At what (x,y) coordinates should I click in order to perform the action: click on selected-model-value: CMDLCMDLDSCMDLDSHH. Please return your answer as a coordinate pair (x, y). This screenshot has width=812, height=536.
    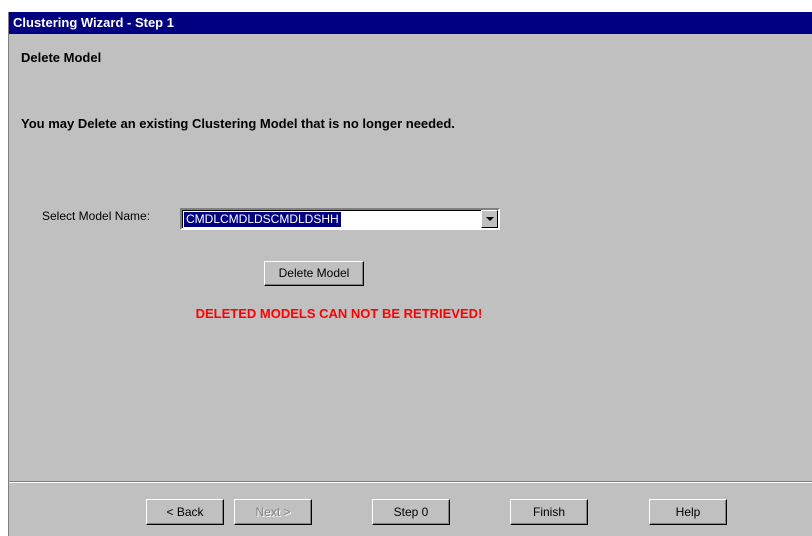
    Looking at the image, I should click on (262, 219).